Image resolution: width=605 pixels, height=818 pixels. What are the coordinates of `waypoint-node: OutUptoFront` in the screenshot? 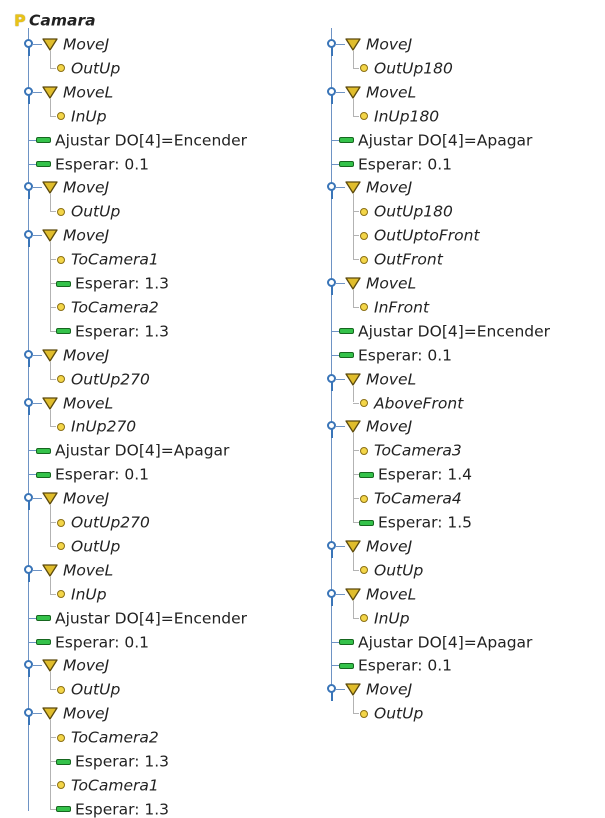 It's located at (420, 235).